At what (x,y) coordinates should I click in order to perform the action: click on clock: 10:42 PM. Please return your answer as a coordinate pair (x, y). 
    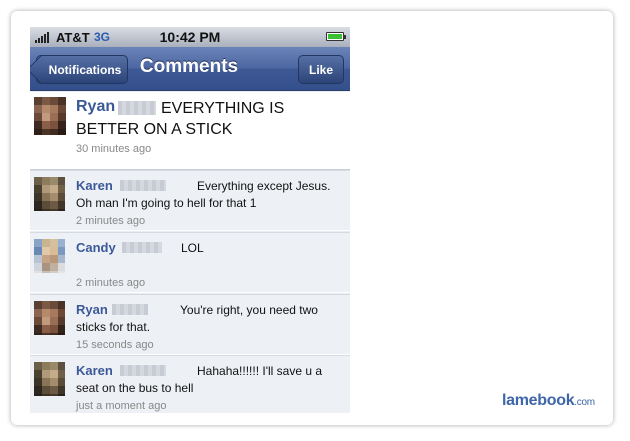
    Looking at the image, I should click on (190, 37).